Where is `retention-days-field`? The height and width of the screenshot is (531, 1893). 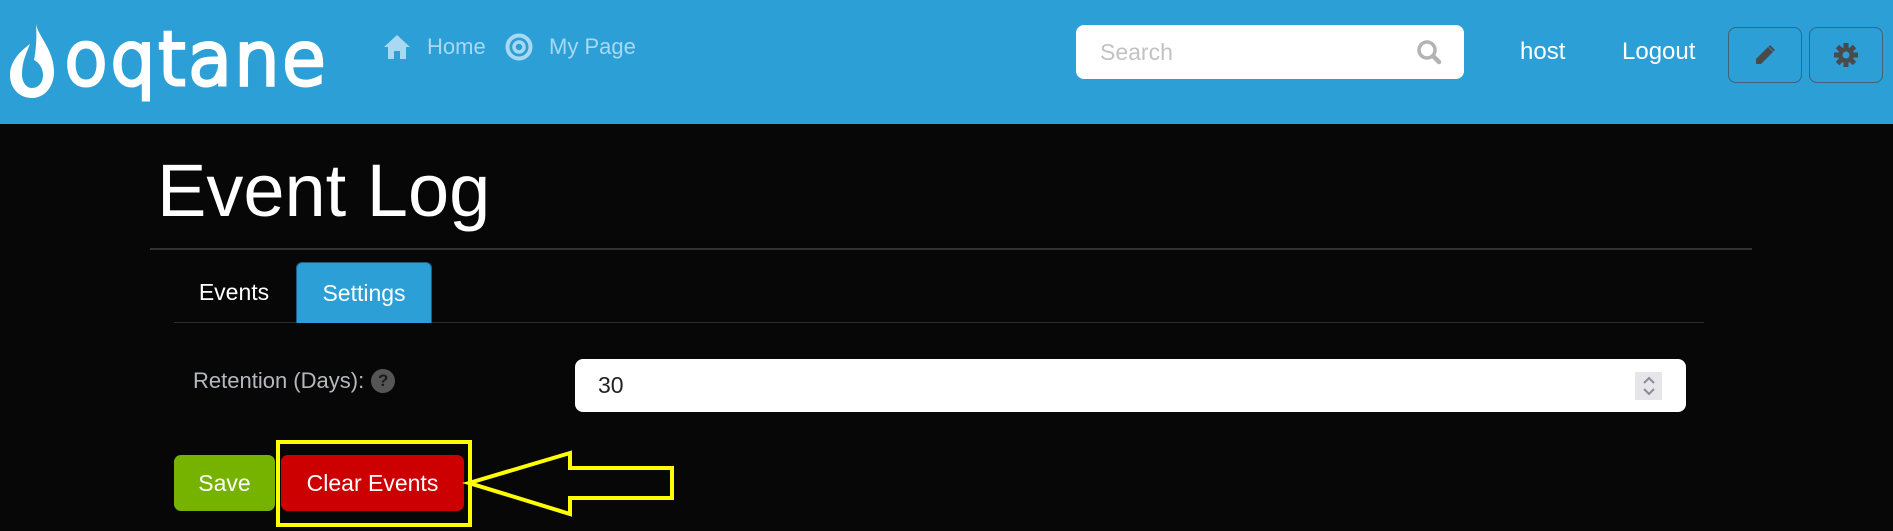 retention-days-field is located at coordinates (1130, 385).